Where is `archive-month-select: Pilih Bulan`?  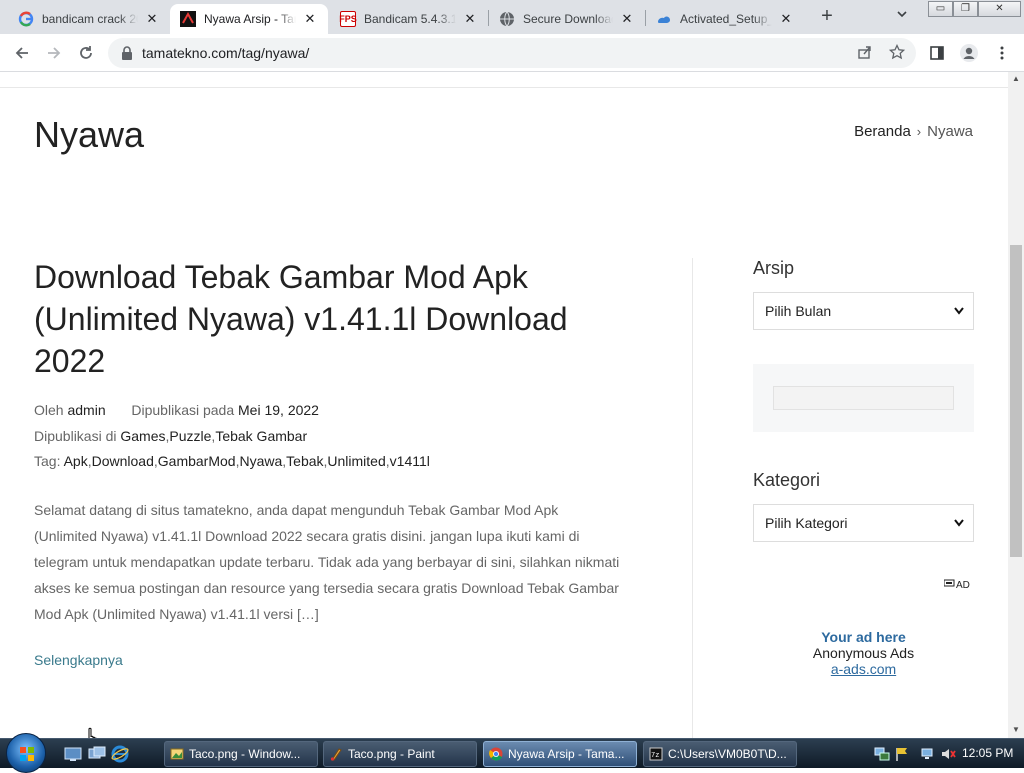
archive-month-select: Pilih Bulan is located at coordinates (863, 311).